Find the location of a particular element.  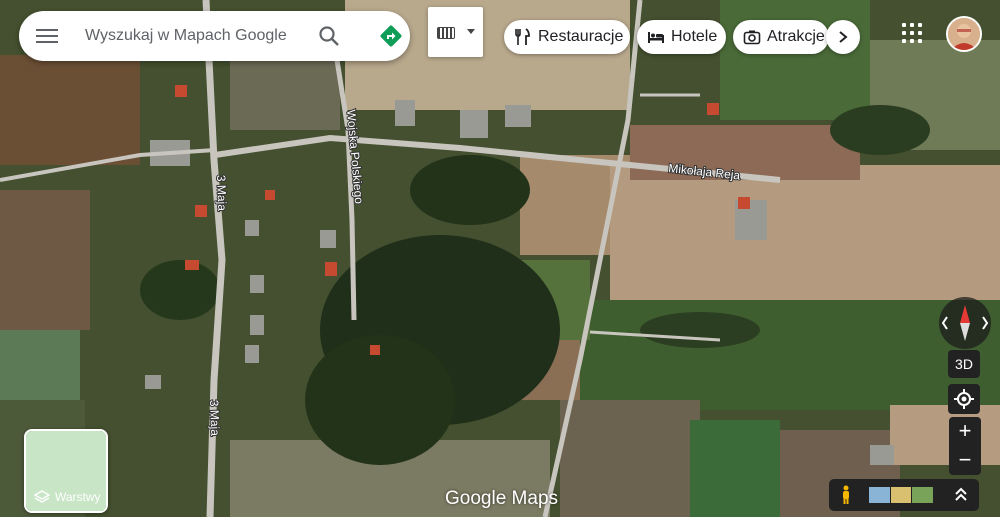

locate-button is located at coordinates (964, 399).